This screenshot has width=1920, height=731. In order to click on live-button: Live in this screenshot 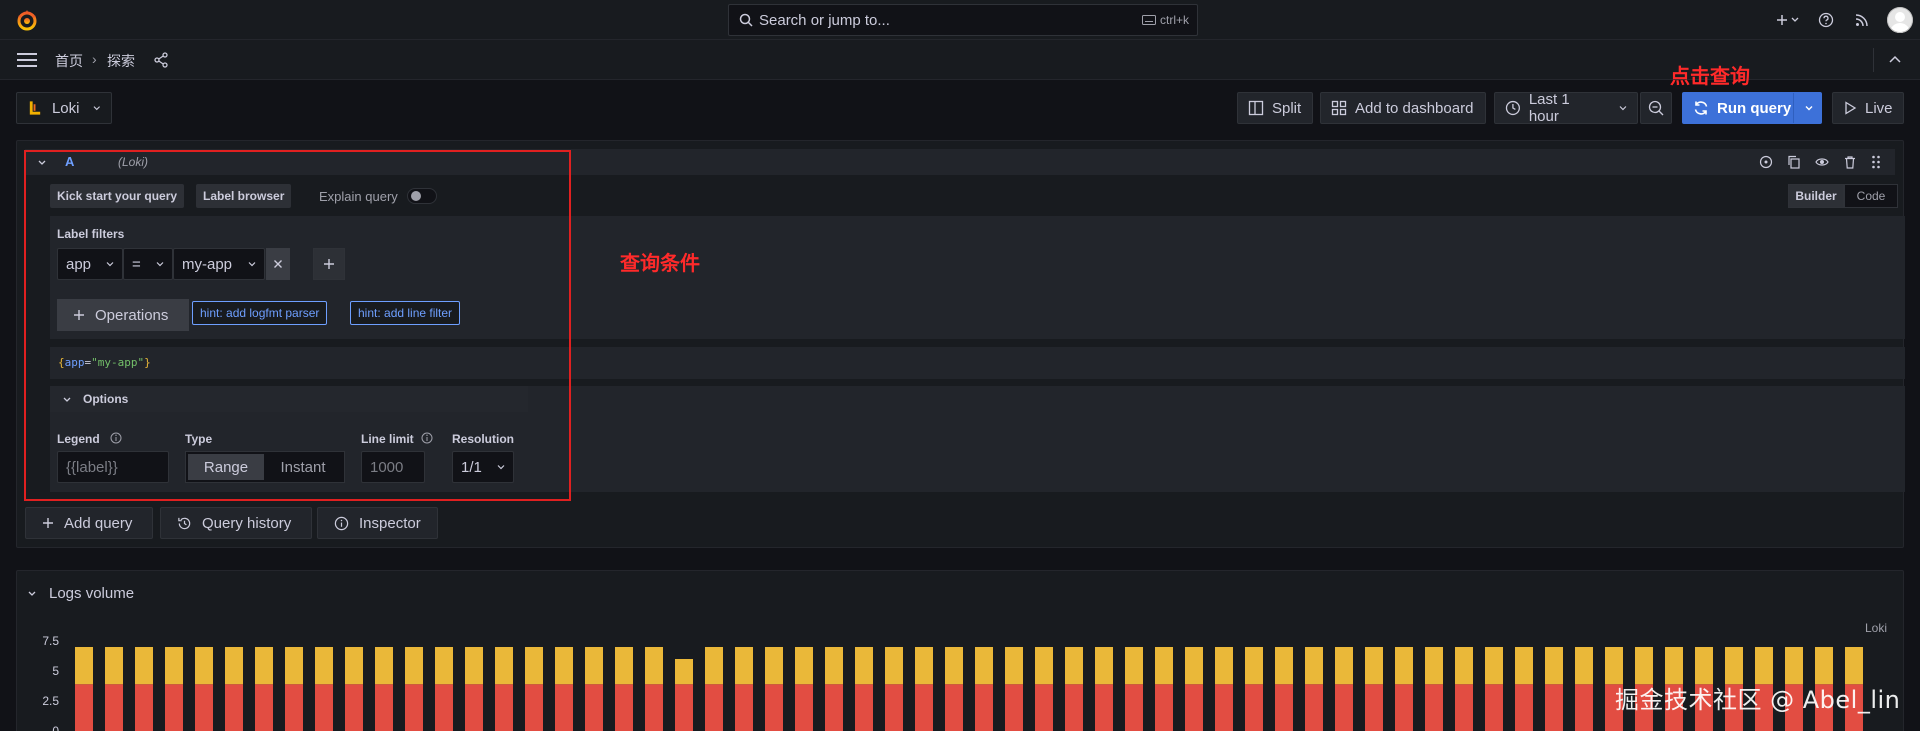, I will do `click(1868, 108)`.